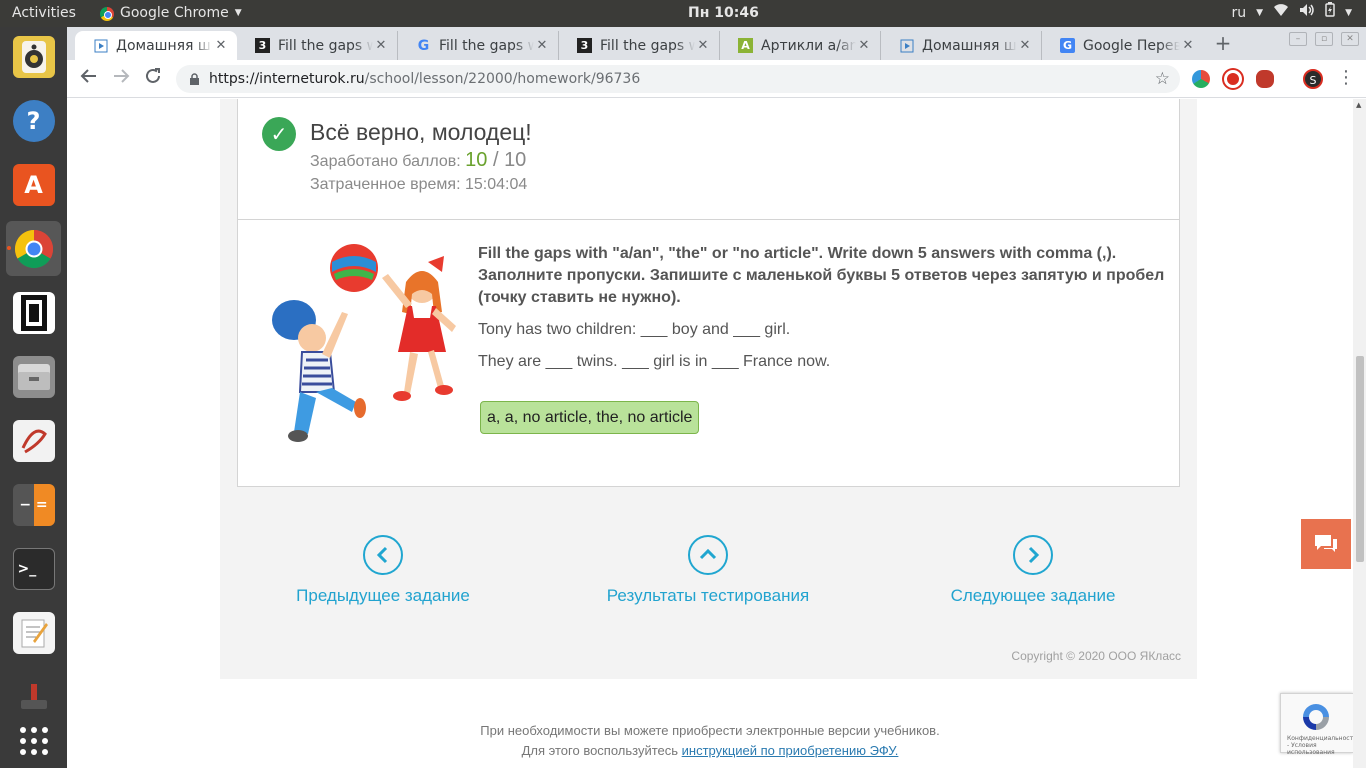  Describe the element at coordinates (1358, 105) in the screenshot. I see `scroll-up-icon: ▲` at that location.